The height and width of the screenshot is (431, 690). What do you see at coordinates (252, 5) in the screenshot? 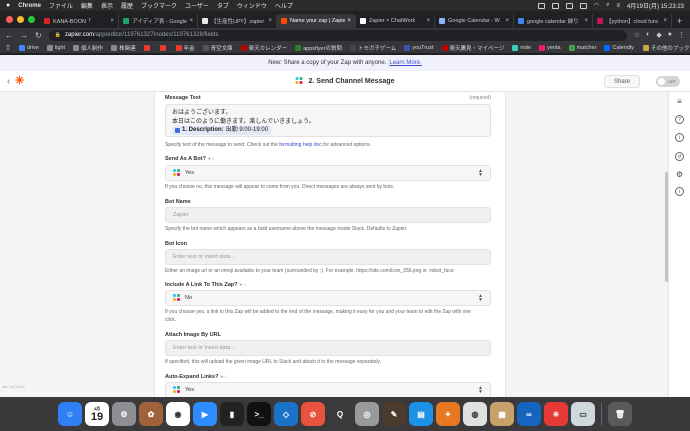
I see `menu-window: ウィンドウ` at bounding box center [252, 5].